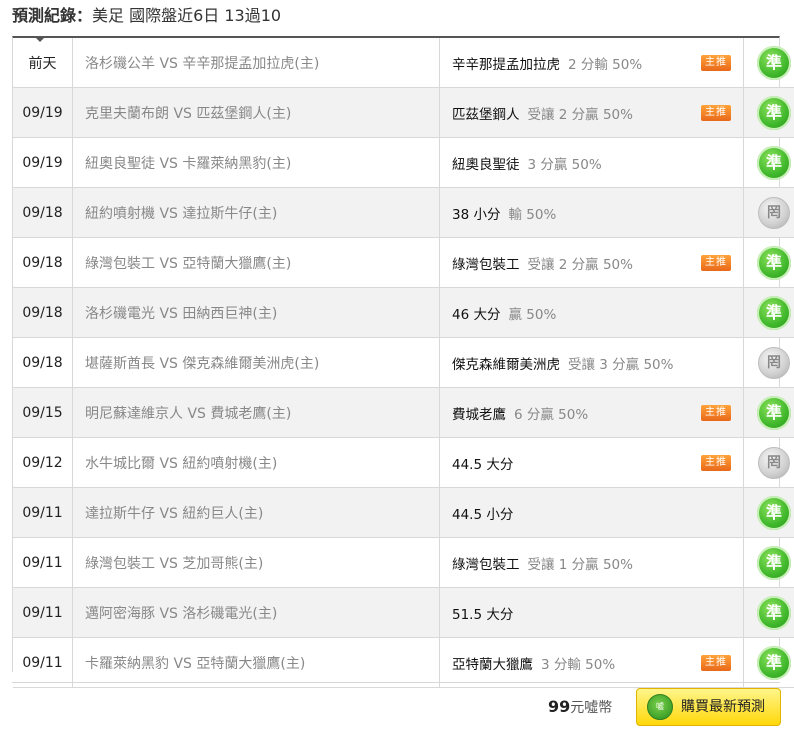 The height and width of the screenshot is (735, 794). Describe the element at coordinates (486, 164) in the screenshot. I see `pick-team: 紐奧良聖徒` at that location.